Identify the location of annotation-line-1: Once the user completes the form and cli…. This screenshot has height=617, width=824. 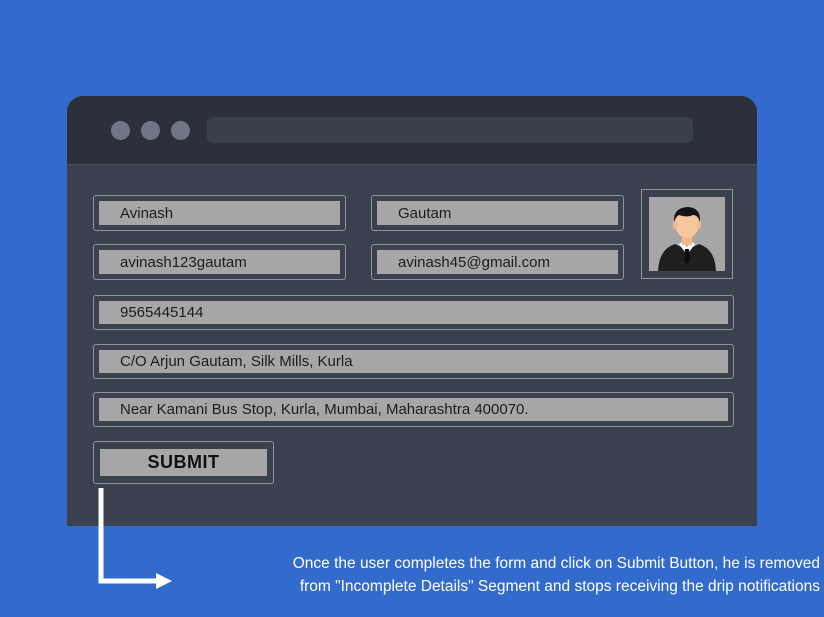
(556, 563).